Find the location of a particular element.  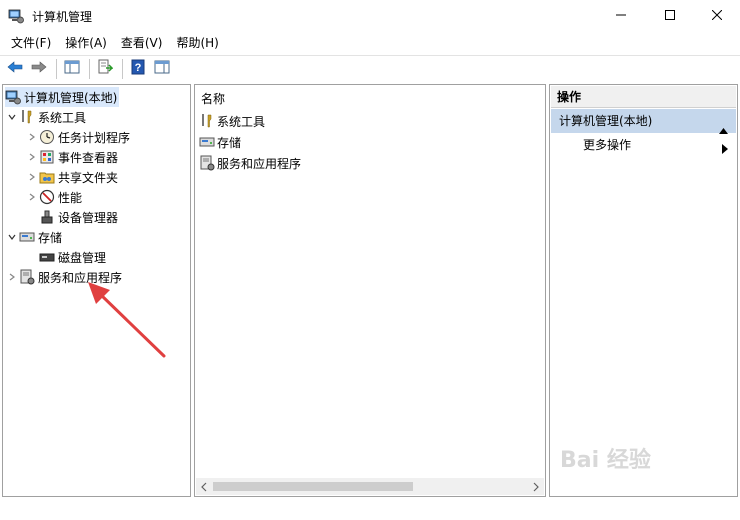

device-manager-icon is located at coordinates (47, 217).